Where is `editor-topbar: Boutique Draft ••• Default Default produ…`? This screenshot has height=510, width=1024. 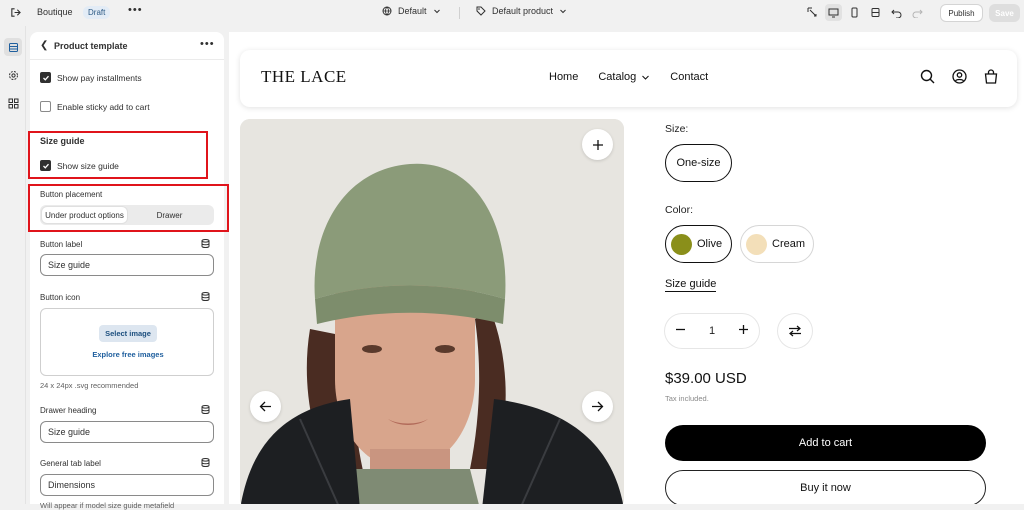 editor-topbar: Boutique Draft ••• Default Default produ… is located at coordinates (512, 13).